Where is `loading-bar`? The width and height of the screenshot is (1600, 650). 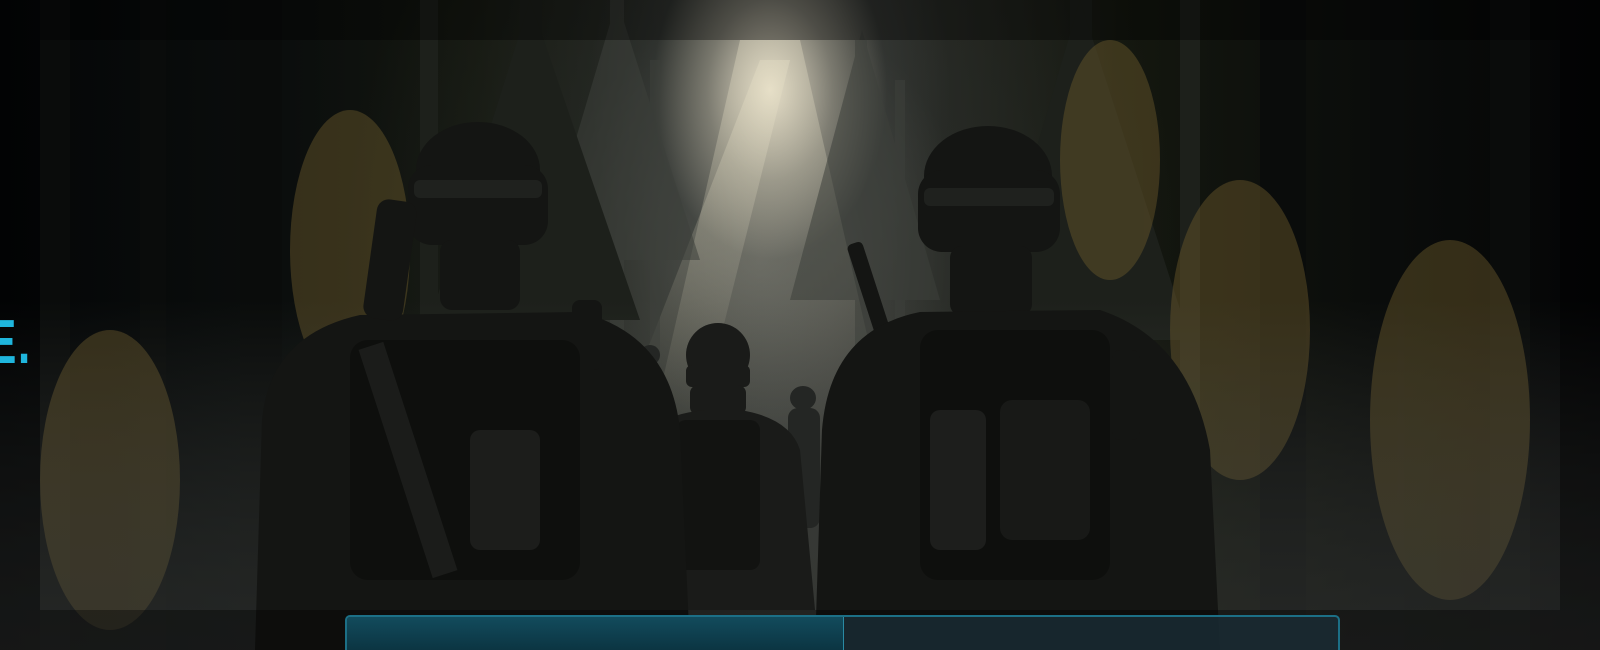
loading-bar is located at coordinates (842, 632).